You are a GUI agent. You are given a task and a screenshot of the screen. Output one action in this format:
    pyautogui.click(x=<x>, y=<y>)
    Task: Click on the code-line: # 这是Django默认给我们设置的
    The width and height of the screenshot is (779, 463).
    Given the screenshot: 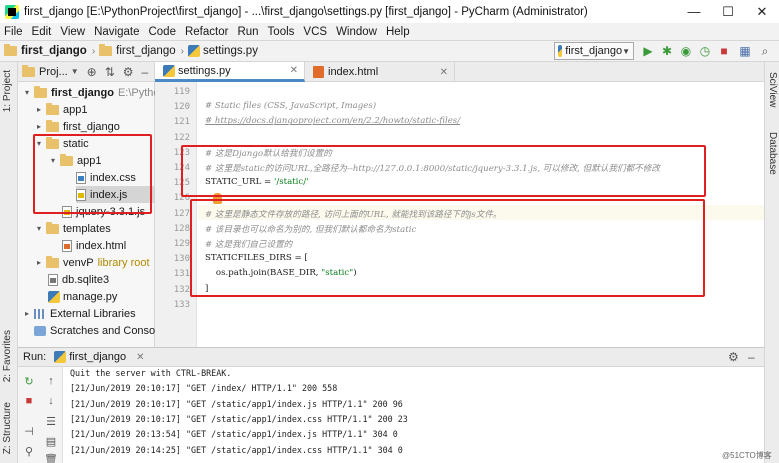 What is the action you would take?
    pyautogui.click(x=268, y=153)
    